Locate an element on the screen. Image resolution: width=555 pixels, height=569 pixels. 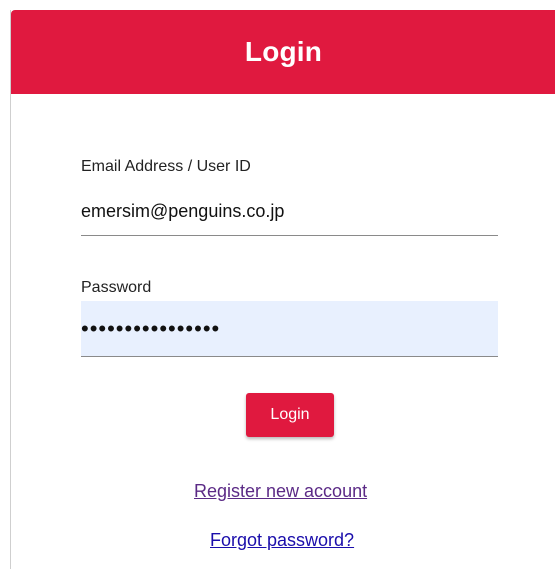
password-field-container is located at coordinates (289, 329).